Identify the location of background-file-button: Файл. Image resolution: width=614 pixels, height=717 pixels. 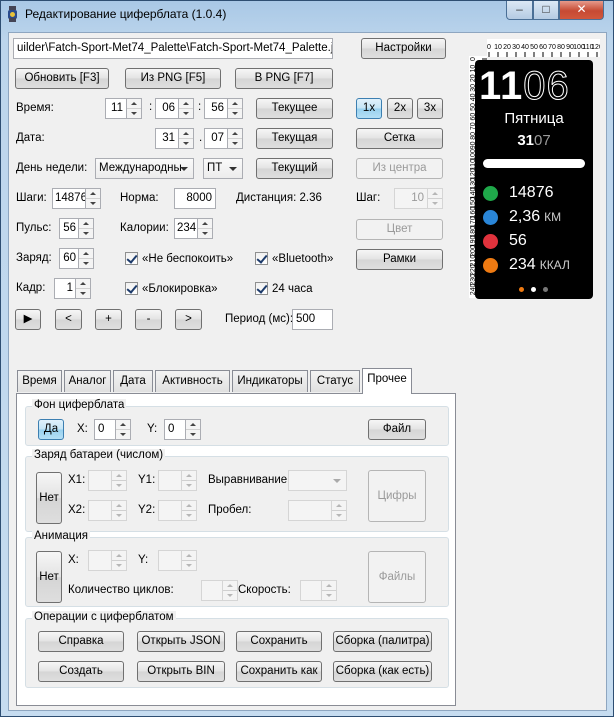
(397, 429).